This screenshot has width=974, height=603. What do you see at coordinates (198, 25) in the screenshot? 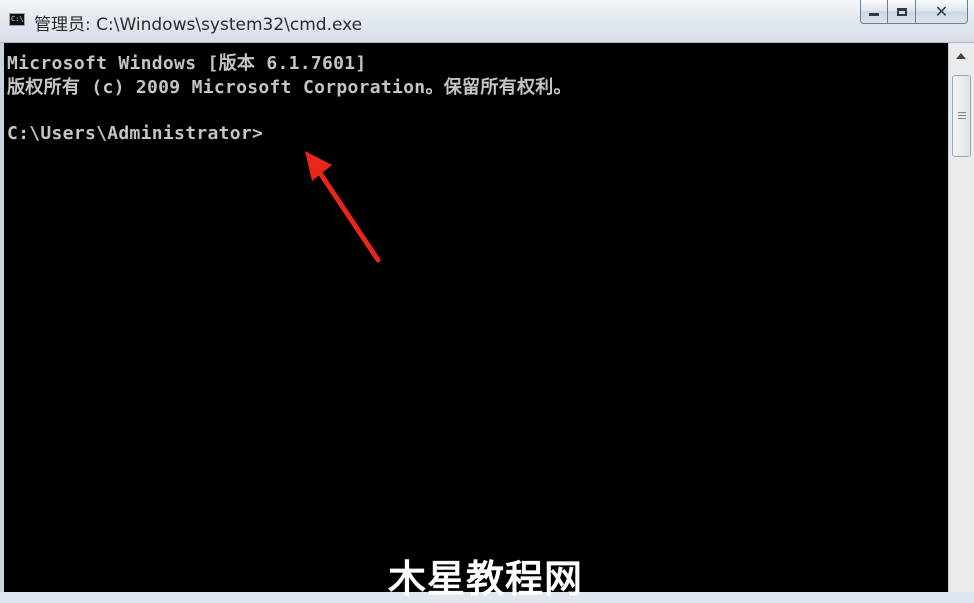
I see `window-title: 管理员: C:\Windows\system32\cmd.exe` at bounding box center [198, 25].